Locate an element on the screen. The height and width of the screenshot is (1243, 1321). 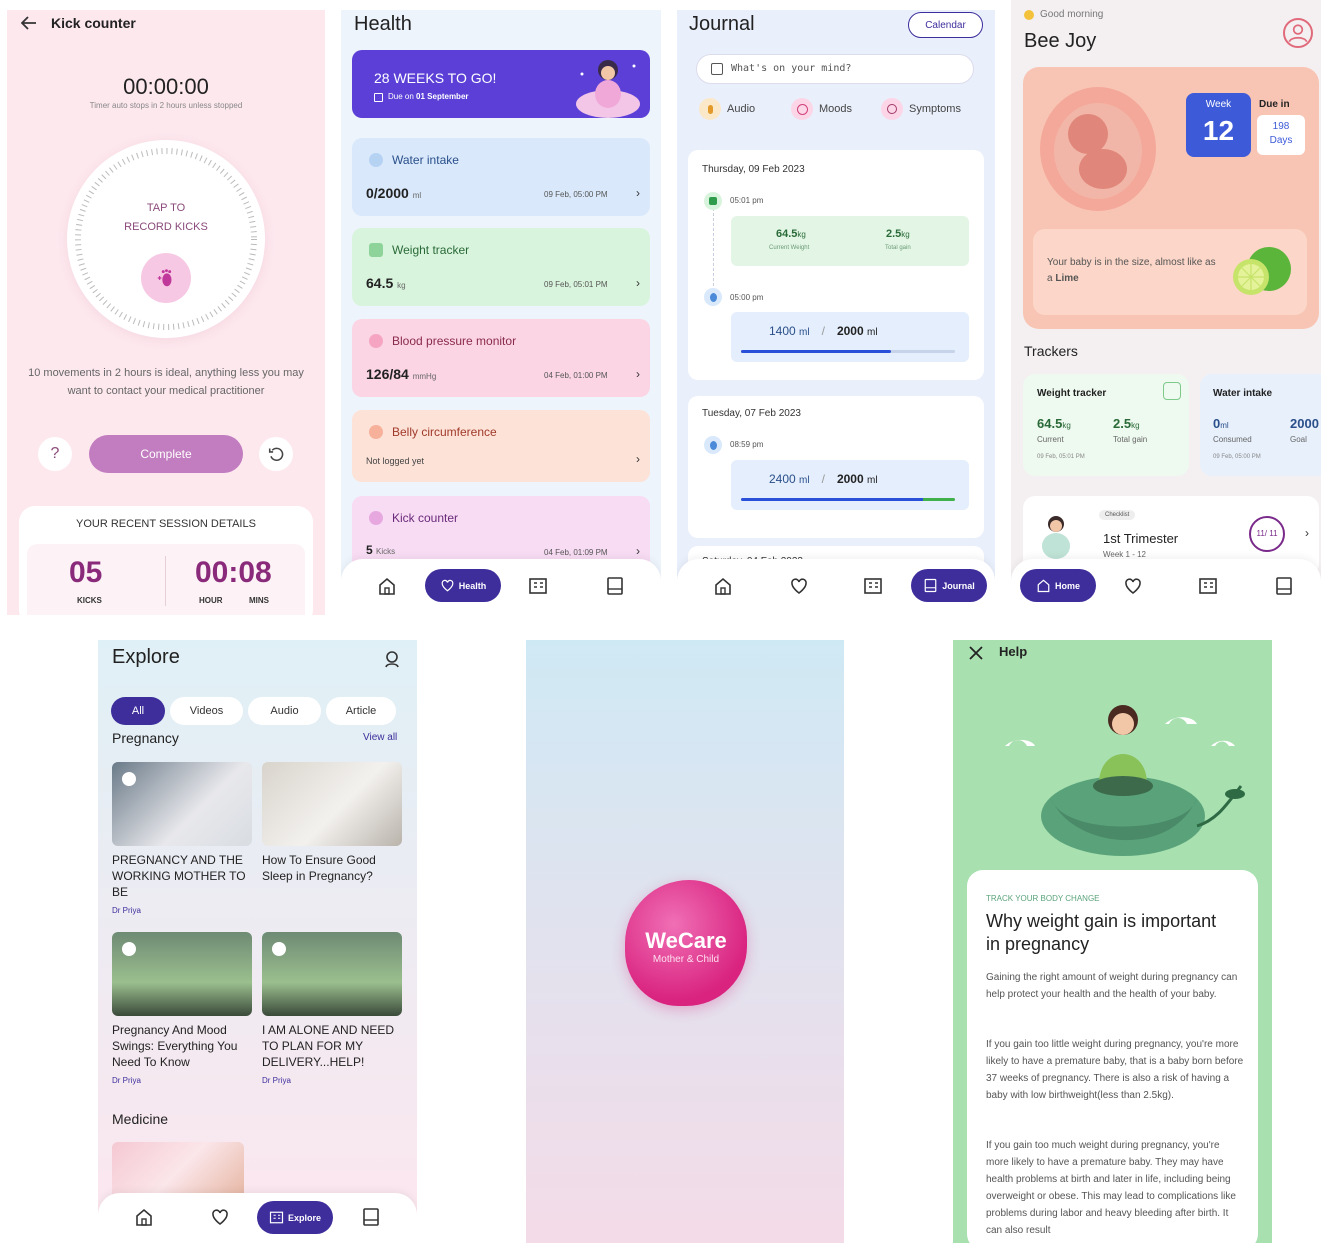
nav-explore-active: Explore is located at coordinates (295, 1217).